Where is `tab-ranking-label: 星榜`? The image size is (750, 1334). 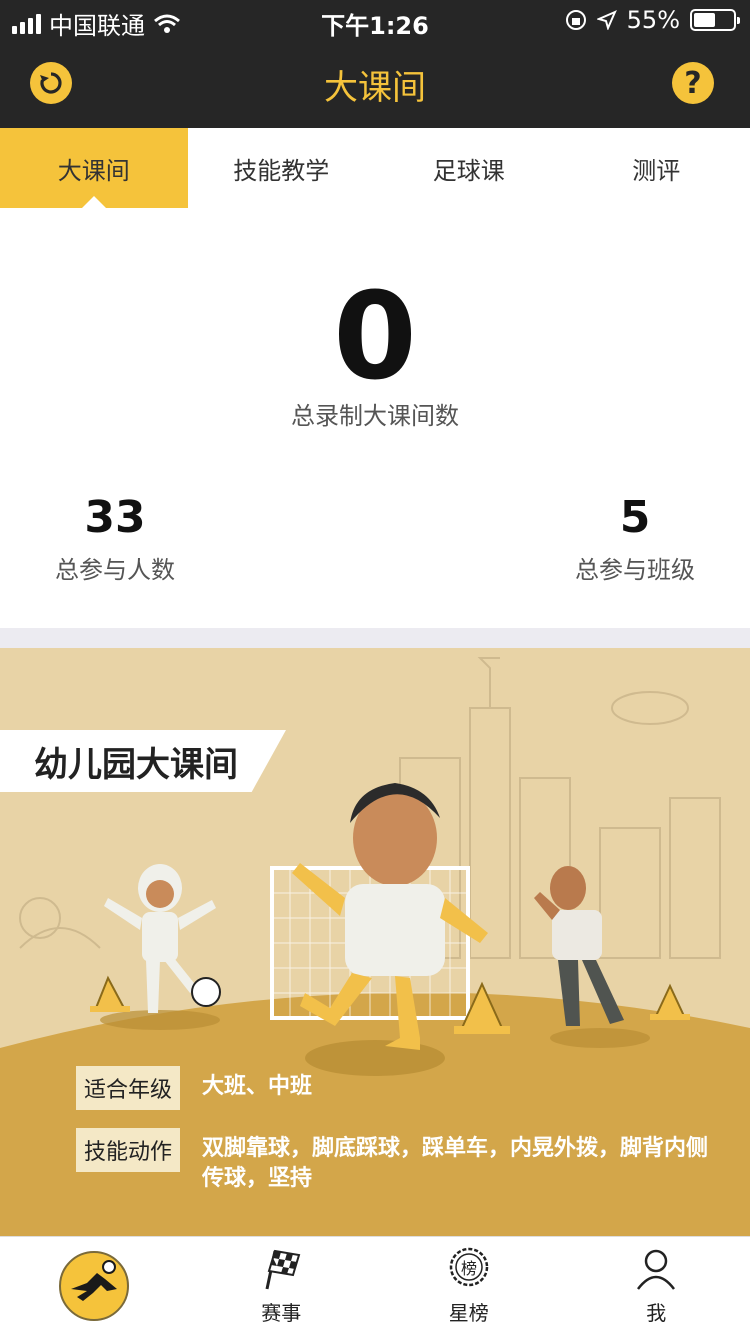 tab-ranking-label: 星榜 is located at coordinates (468, 1313).